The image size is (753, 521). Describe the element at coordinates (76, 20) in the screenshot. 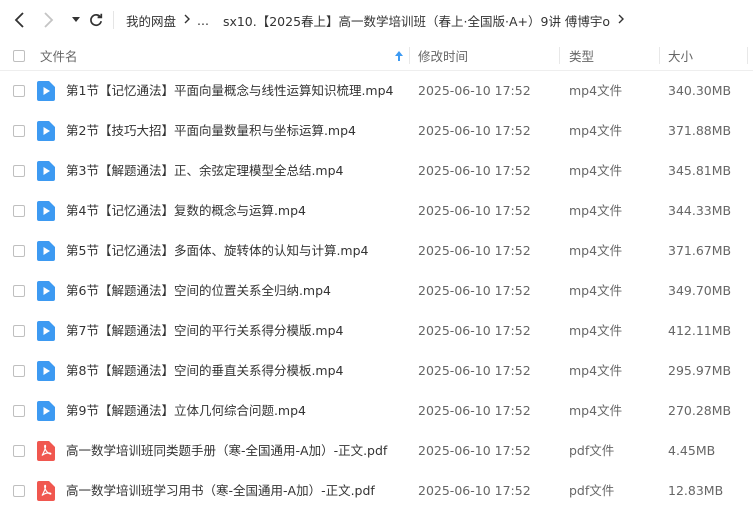

I see `caret-down-icon` at that location.